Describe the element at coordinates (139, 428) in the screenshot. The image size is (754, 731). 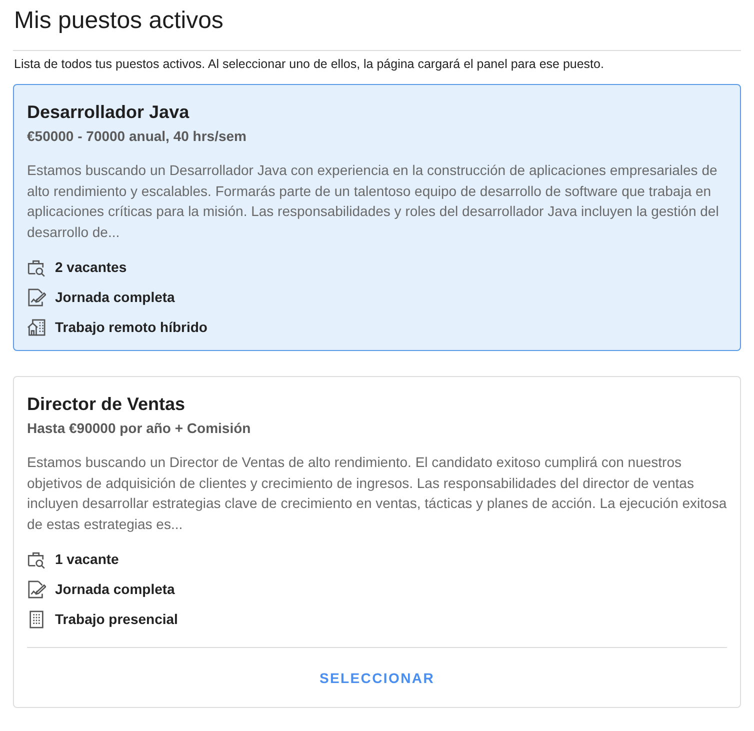
I see `salary-text: Hasta €90000 por año + Comisión` at that location.